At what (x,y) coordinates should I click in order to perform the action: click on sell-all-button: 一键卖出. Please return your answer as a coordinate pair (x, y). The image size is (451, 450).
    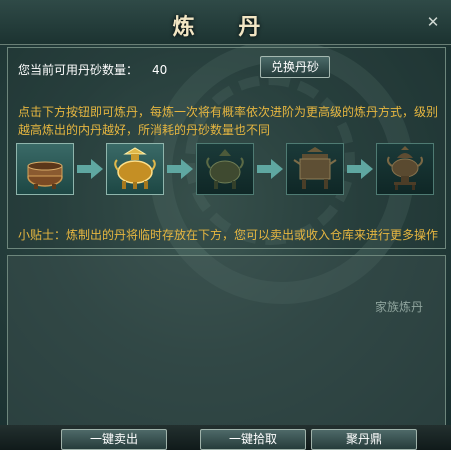
    Looking at the image, I should click on (114, 439).